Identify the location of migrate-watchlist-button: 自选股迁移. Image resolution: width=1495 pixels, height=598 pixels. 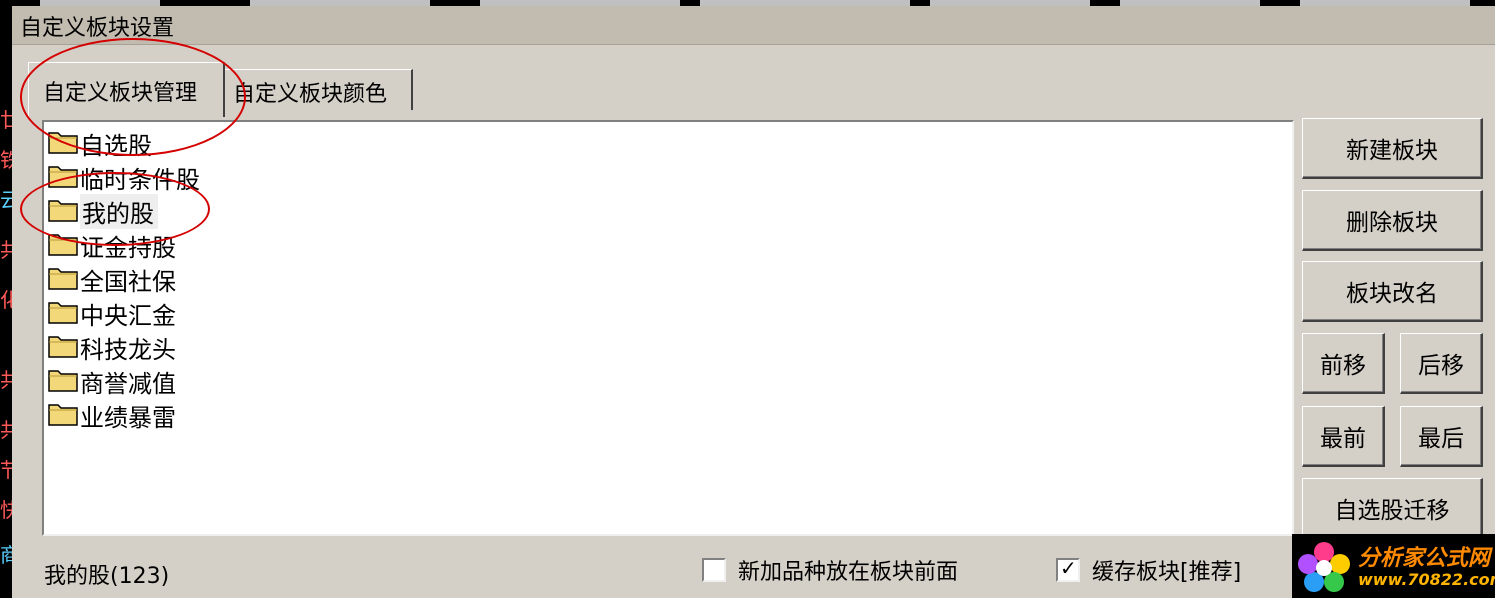
(1392, 508).